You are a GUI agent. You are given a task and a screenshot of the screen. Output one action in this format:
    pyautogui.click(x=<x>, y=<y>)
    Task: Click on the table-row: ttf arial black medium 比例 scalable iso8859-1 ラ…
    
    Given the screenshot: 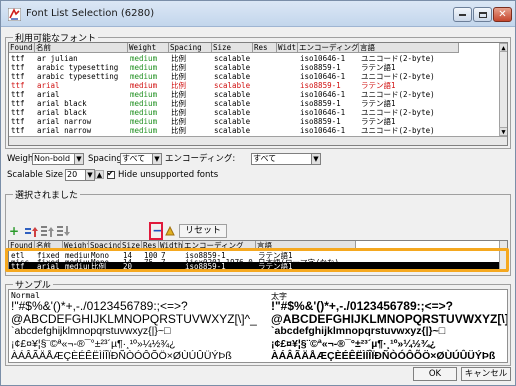 What is the action you would take?
    pyautogui.click(x=254, y=103)
    